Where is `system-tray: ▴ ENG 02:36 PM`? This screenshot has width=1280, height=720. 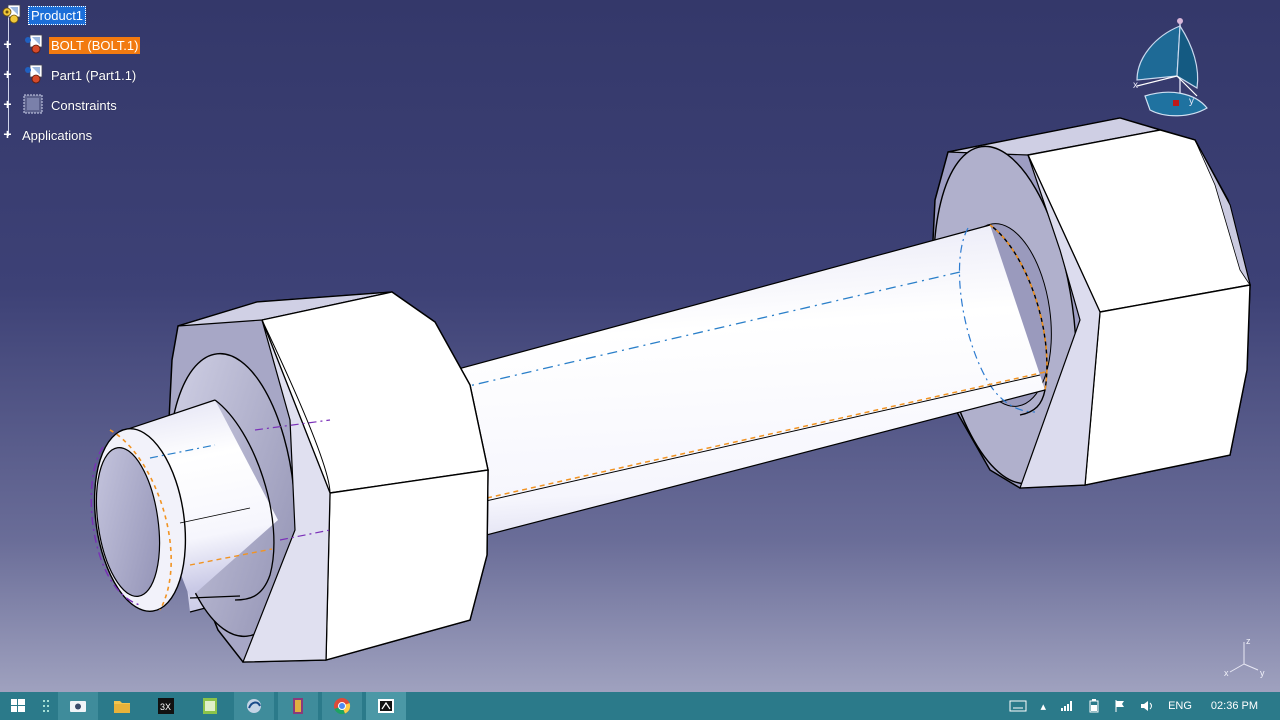 system-tray: ▴ ENG 02:36 PM is located at coordinates (1141, 706).